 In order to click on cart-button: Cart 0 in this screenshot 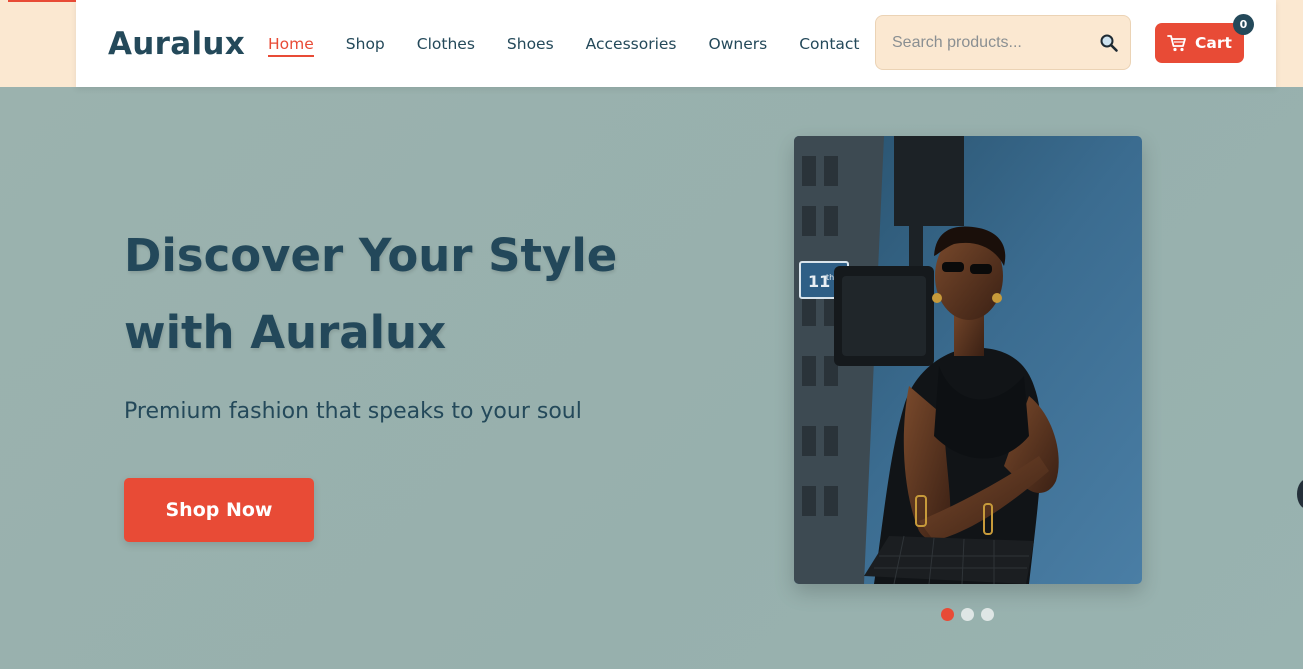, I will do `click(1204, 38)`.